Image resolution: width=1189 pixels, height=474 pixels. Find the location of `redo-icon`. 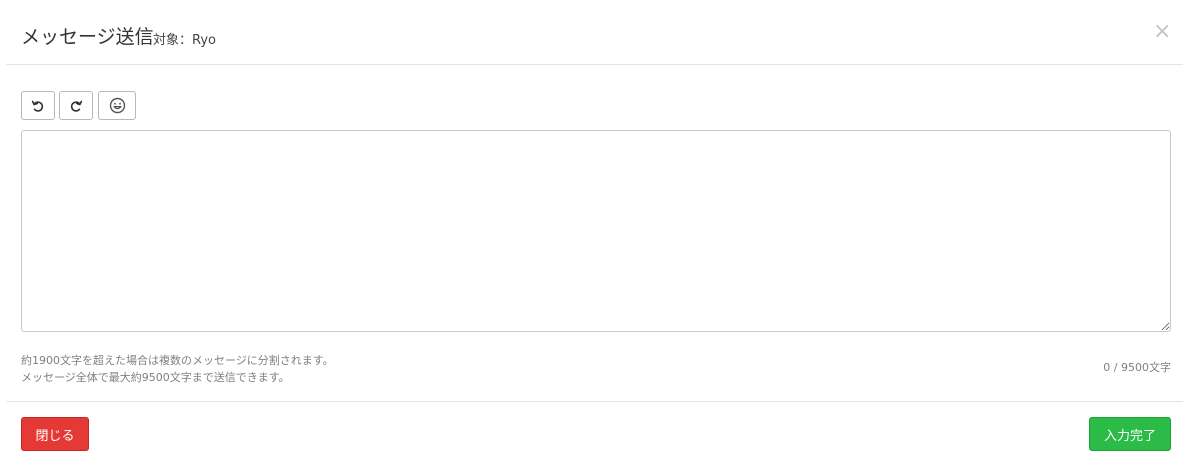

redo-icon is located at coordinates (76, 106).